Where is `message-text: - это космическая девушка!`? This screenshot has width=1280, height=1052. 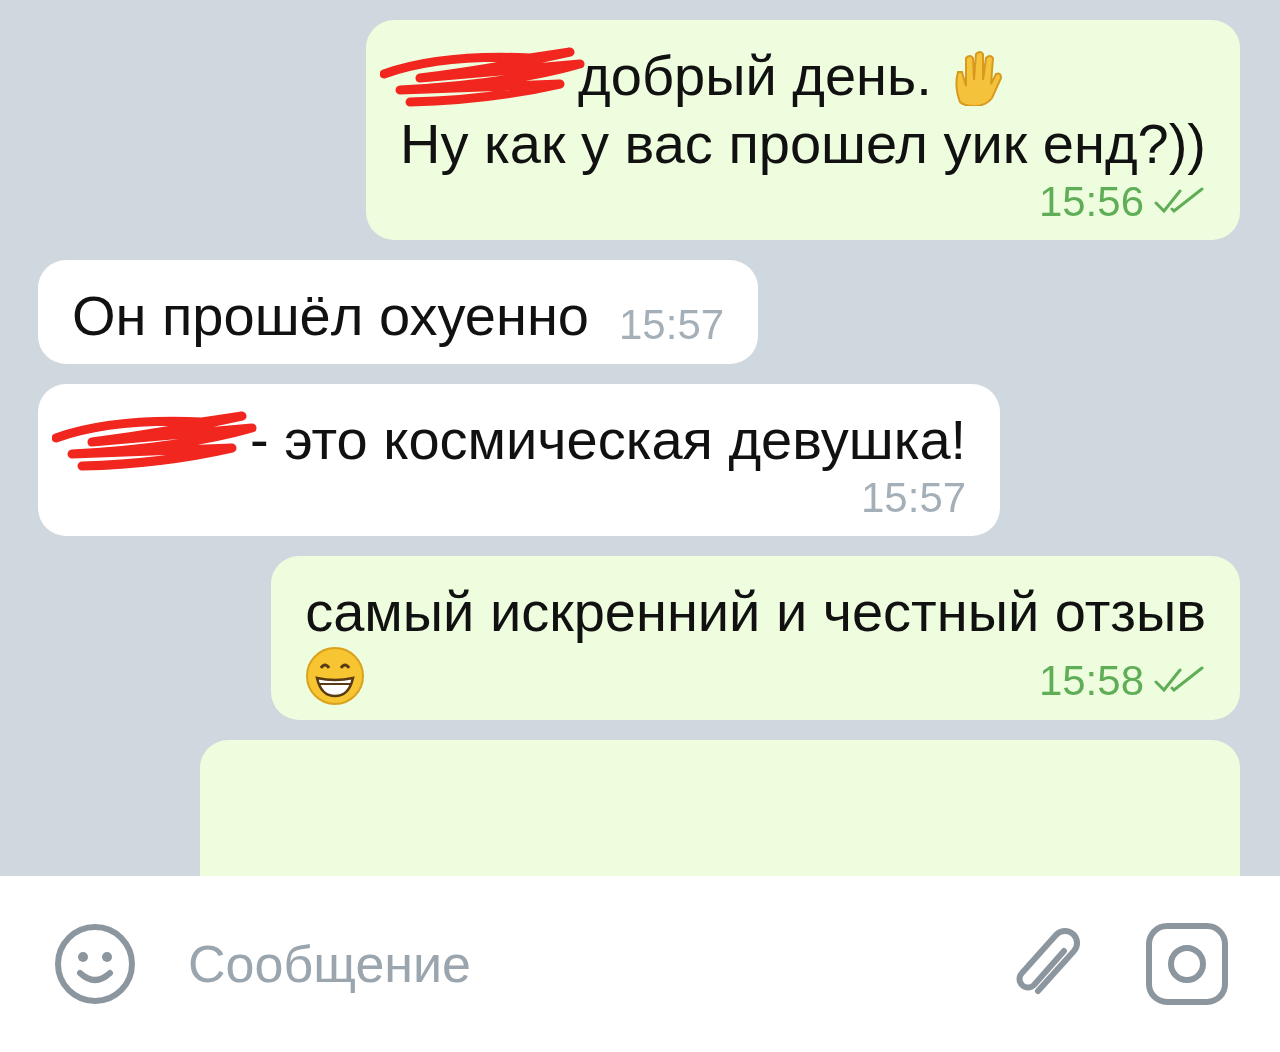 message-text: - это космическая девушка! is located at coordinates (608, 440).